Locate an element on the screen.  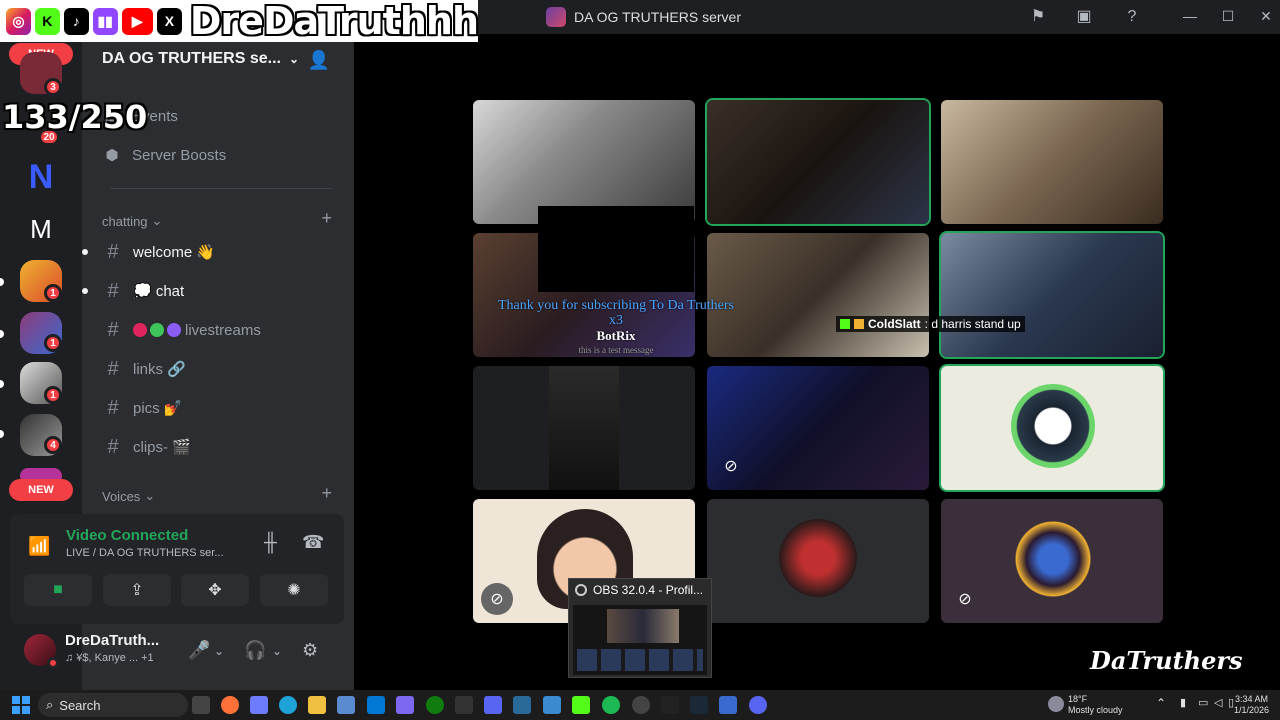
edge-icon is located at coordinates (288, 705).